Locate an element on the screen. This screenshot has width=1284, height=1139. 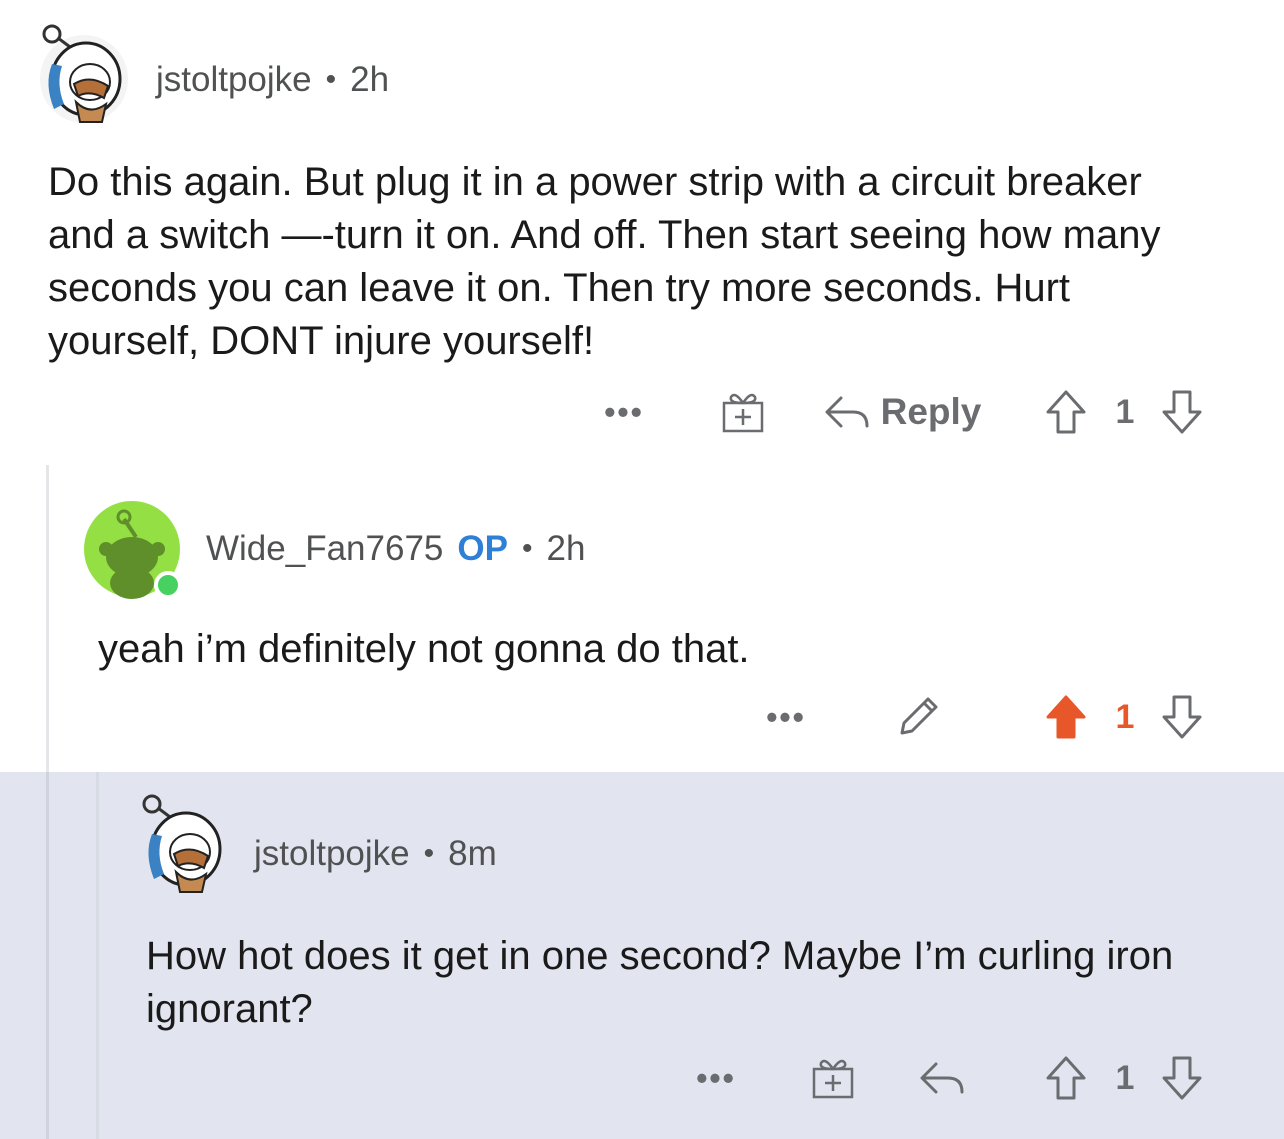
pencil-icon is located at coordinates (919, 716).